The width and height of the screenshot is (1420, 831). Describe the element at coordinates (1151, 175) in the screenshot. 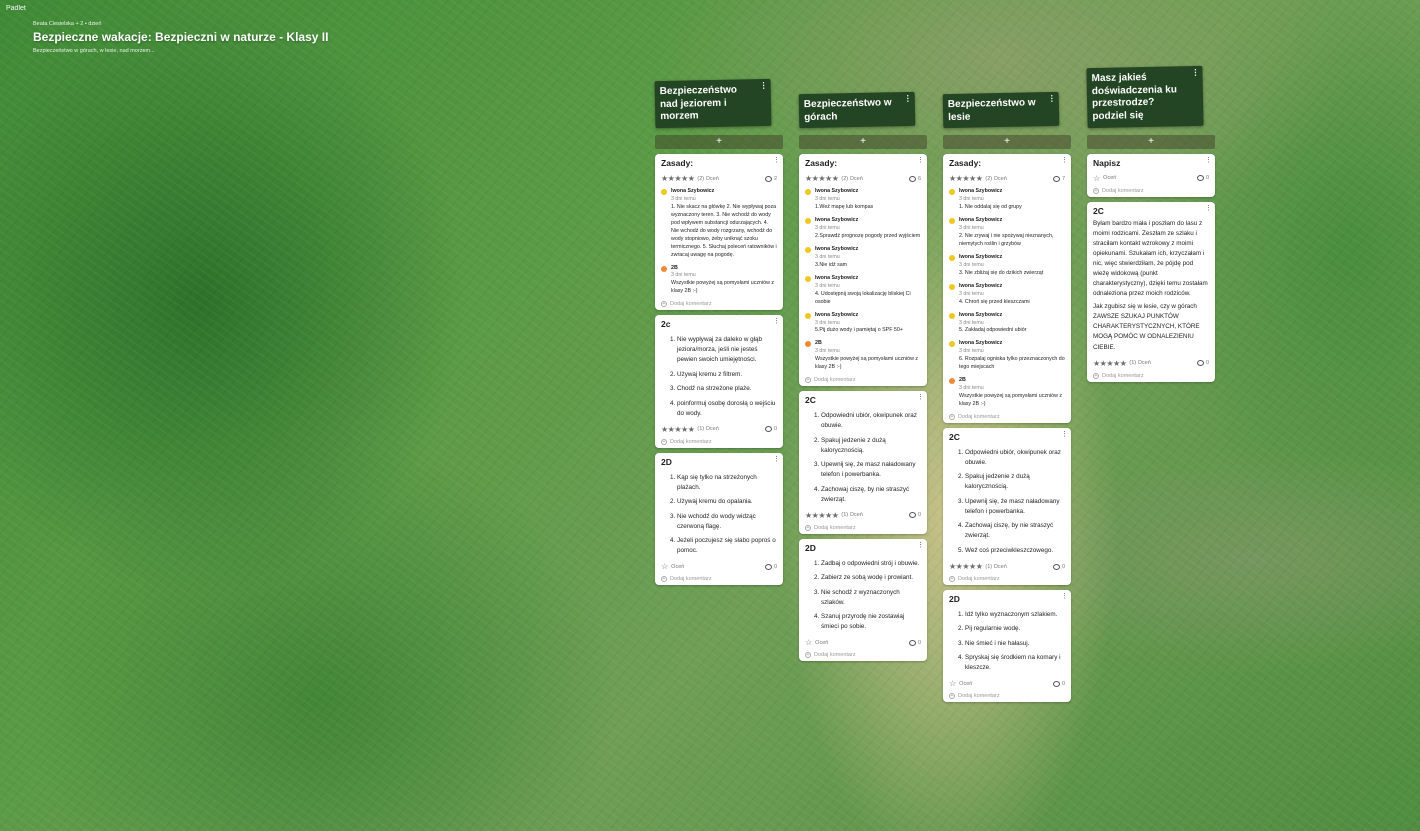

I see `post-card: ⋮ Napisz ☆ Oceń 0 + Dodaj komentarz` at that location.